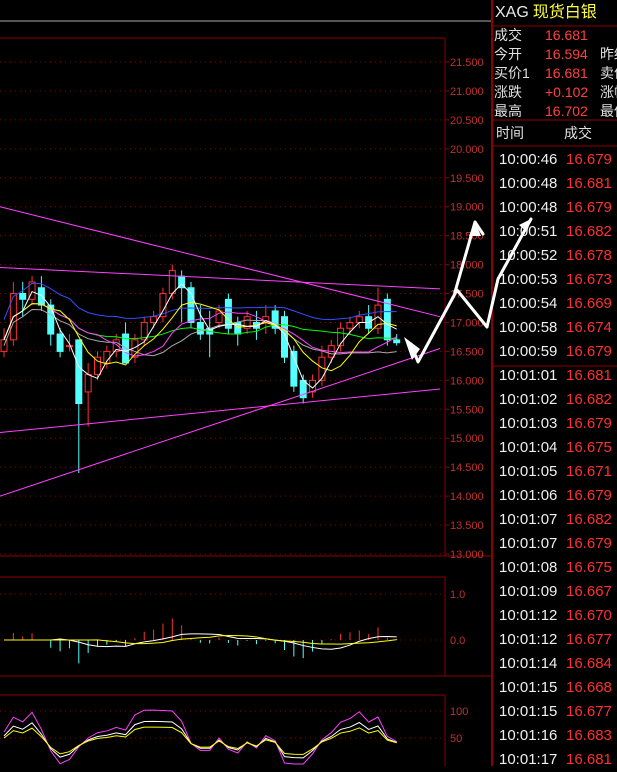 The image size is (617, 772). What do you see at coordinates (578, 133) in the screenshot?
I see `ticks-header-price: 成交` at bounding box center [578, 133].